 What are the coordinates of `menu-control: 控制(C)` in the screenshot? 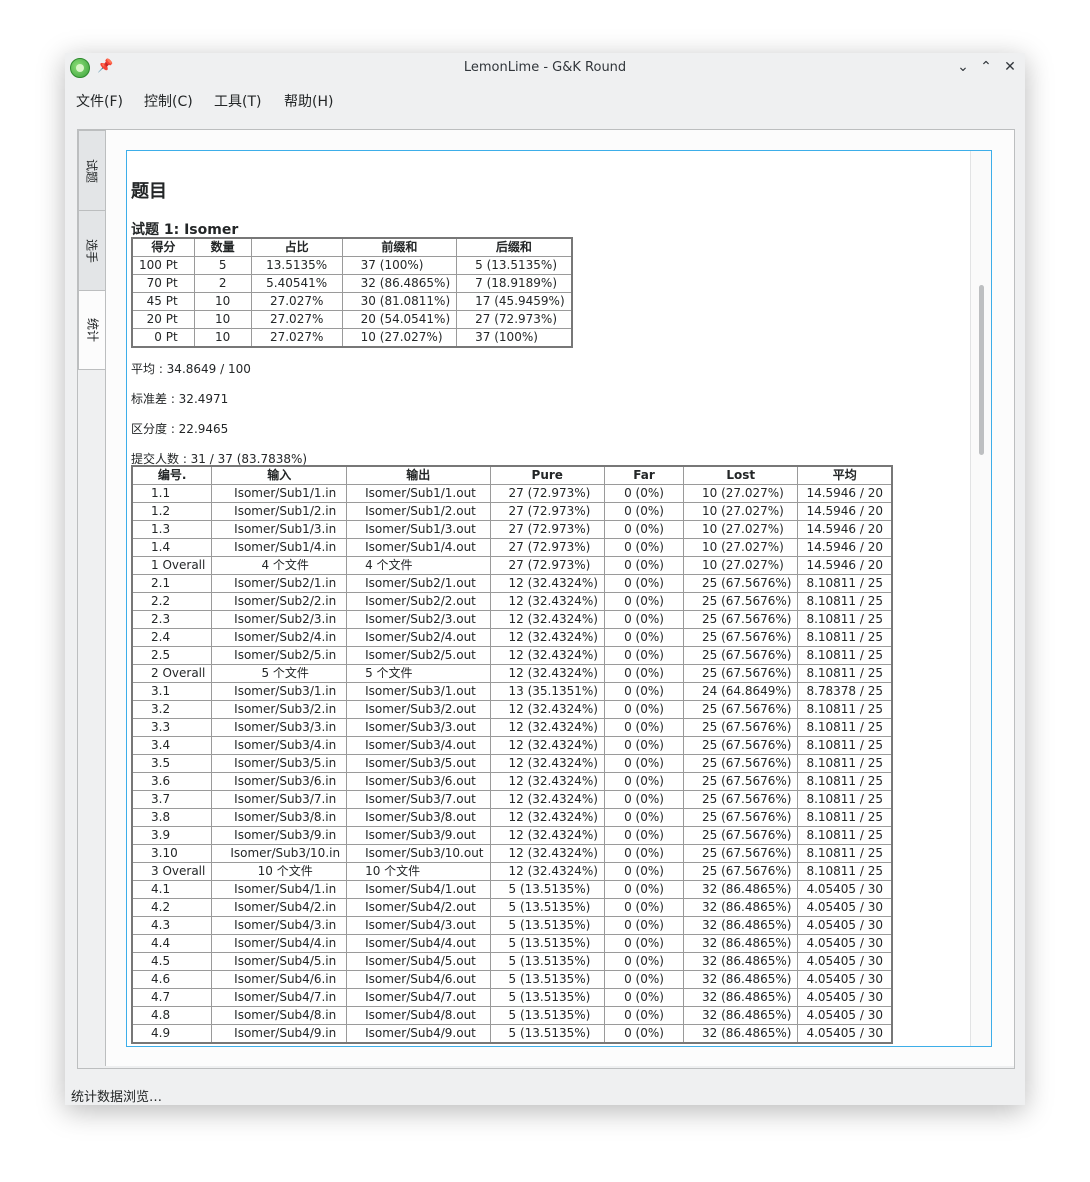 It's located at (168, 101).